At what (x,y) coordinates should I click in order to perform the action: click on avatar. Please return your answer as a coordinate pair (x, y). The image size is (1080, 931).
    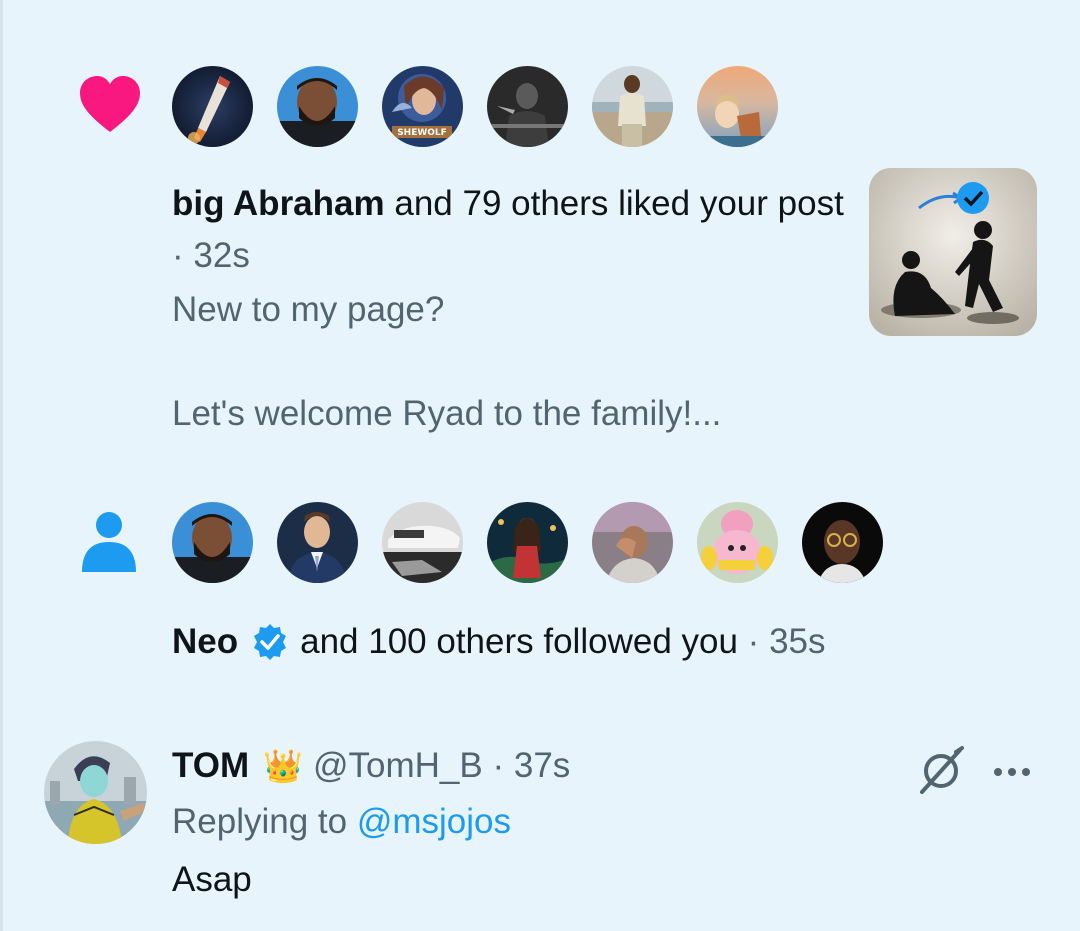
    Looking at the image, I should click on (95, 792).